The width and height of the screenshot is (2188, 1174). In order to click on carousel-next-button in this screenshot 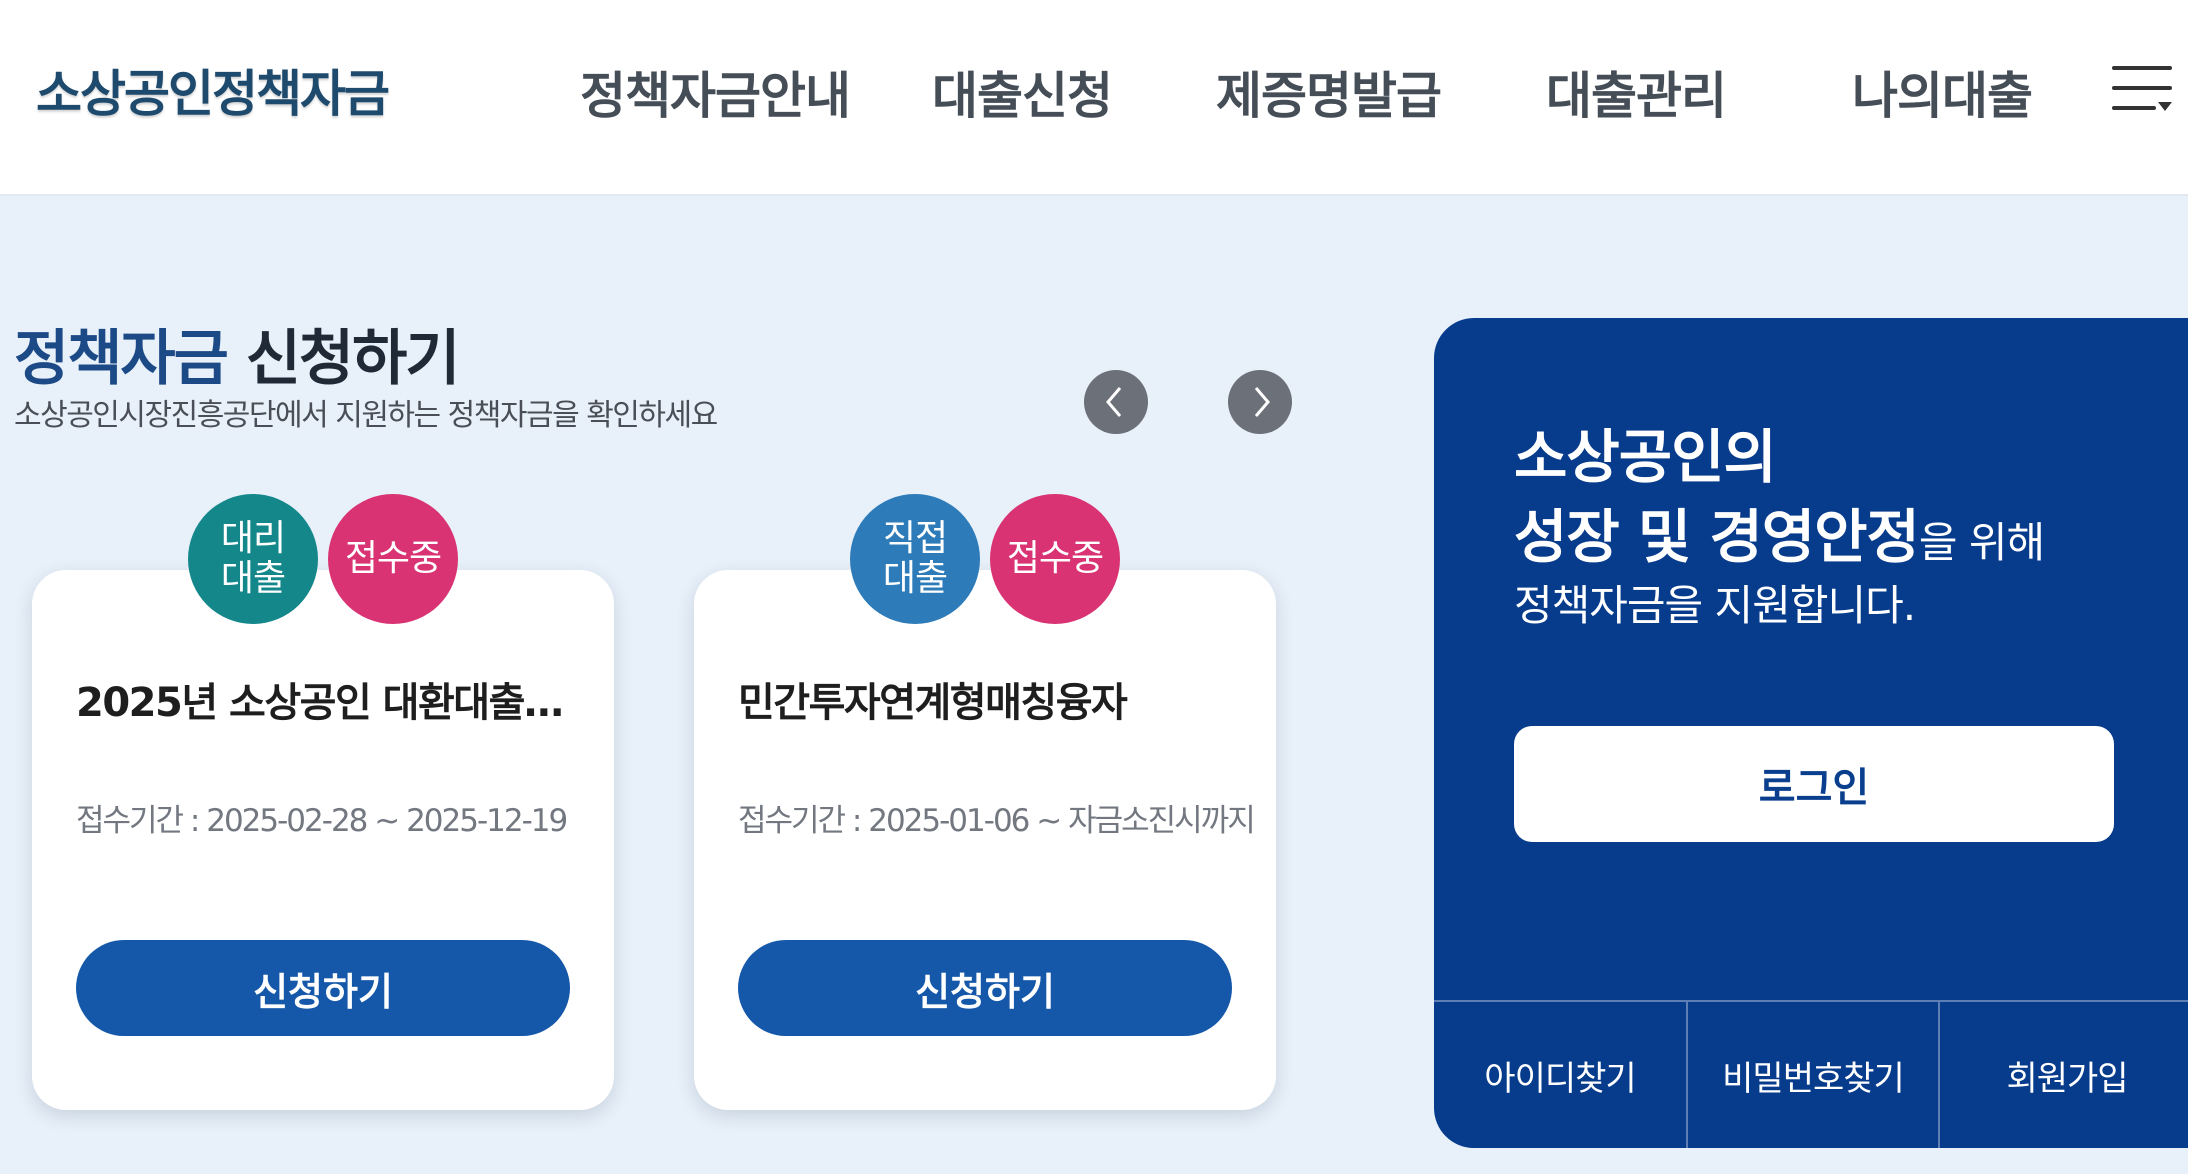, I will do `click(1260, 402)`.